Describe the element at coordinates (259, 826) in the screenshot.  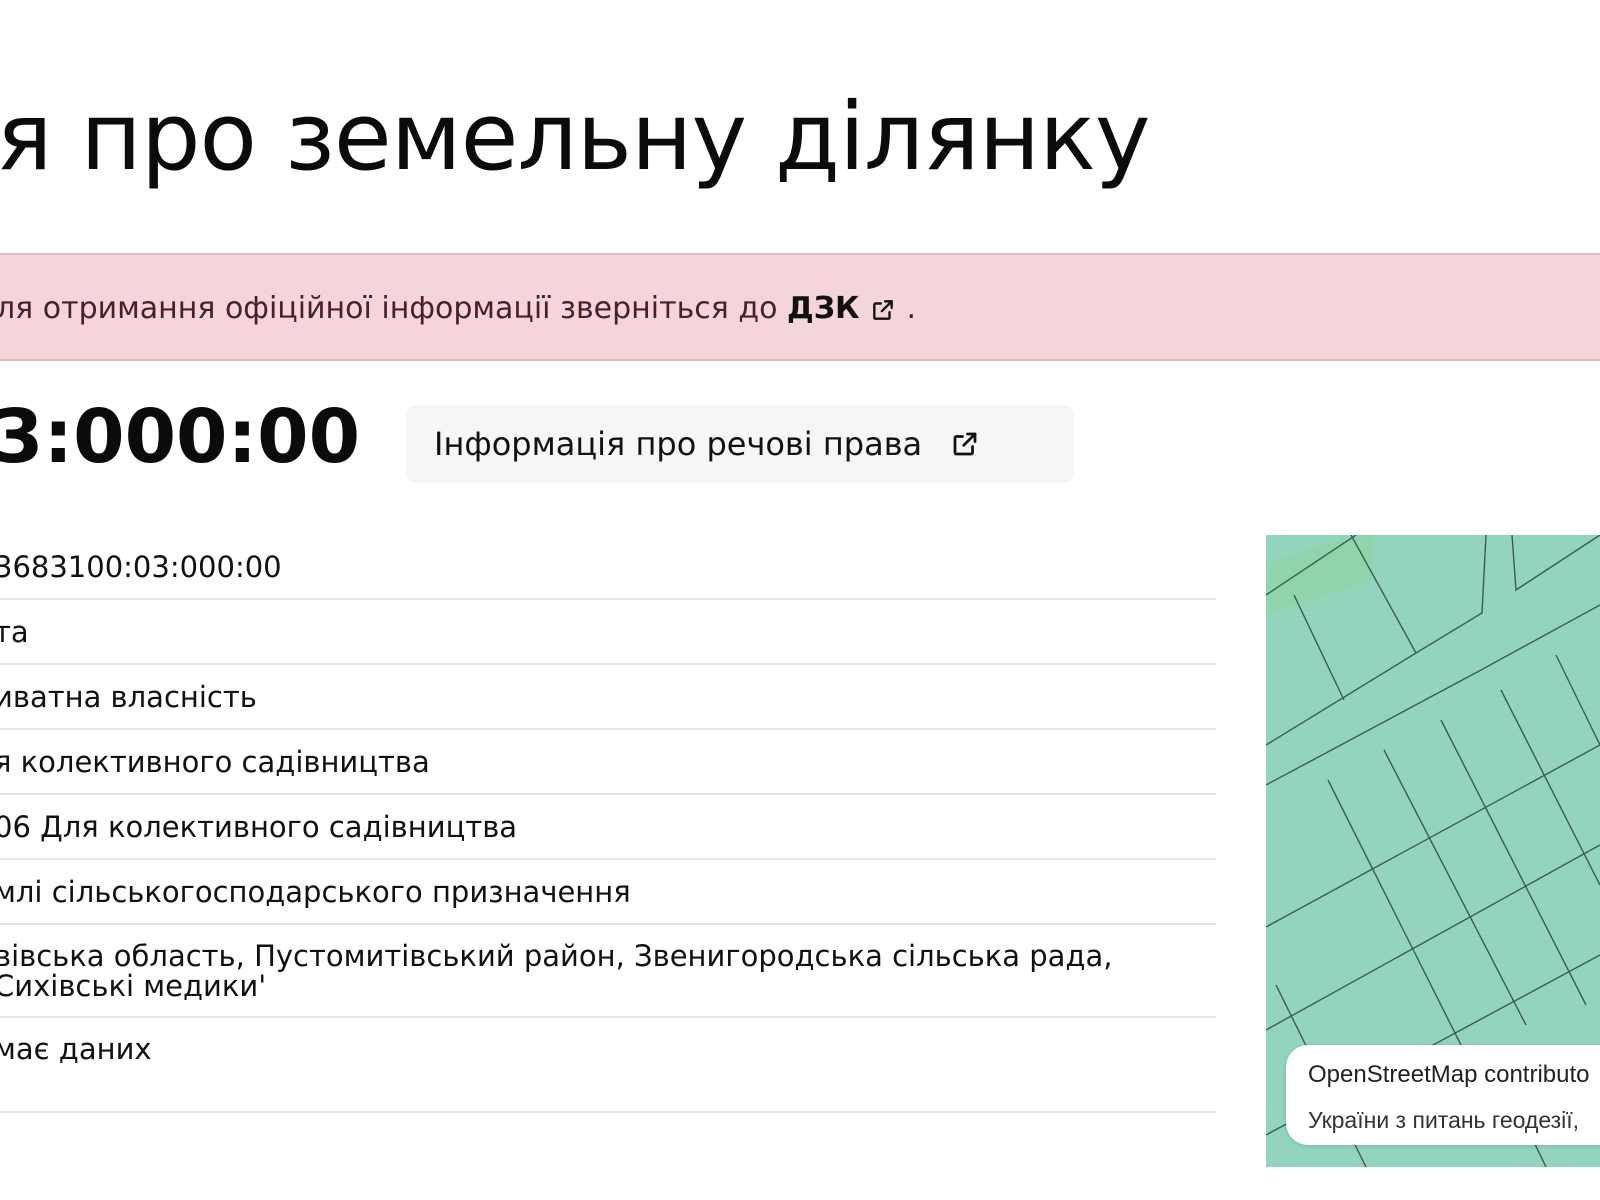
I see `detail-value: 06 Для колективного садівництва` at that location.